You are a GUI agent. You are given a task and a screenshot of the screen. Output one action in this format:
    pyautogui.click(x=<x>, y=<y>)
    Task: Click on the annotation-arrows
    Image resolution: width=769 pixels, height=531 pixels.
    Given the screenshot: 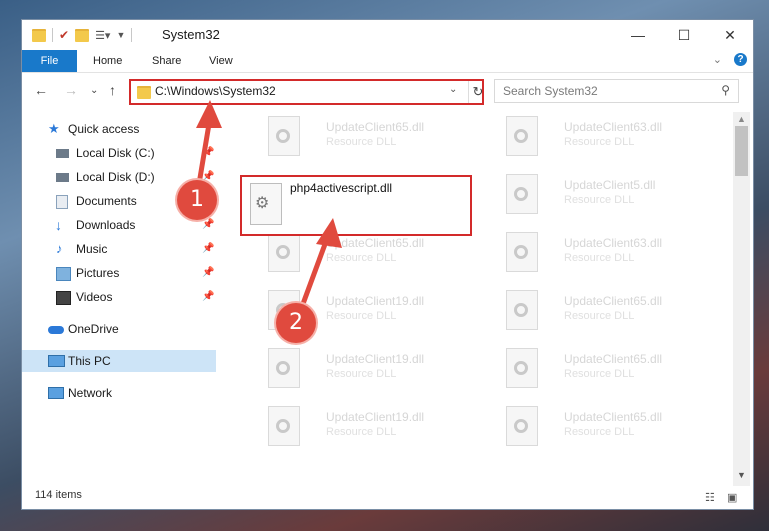 What is the action you would take?
    pyautogui.click(x=268, y=206)
    